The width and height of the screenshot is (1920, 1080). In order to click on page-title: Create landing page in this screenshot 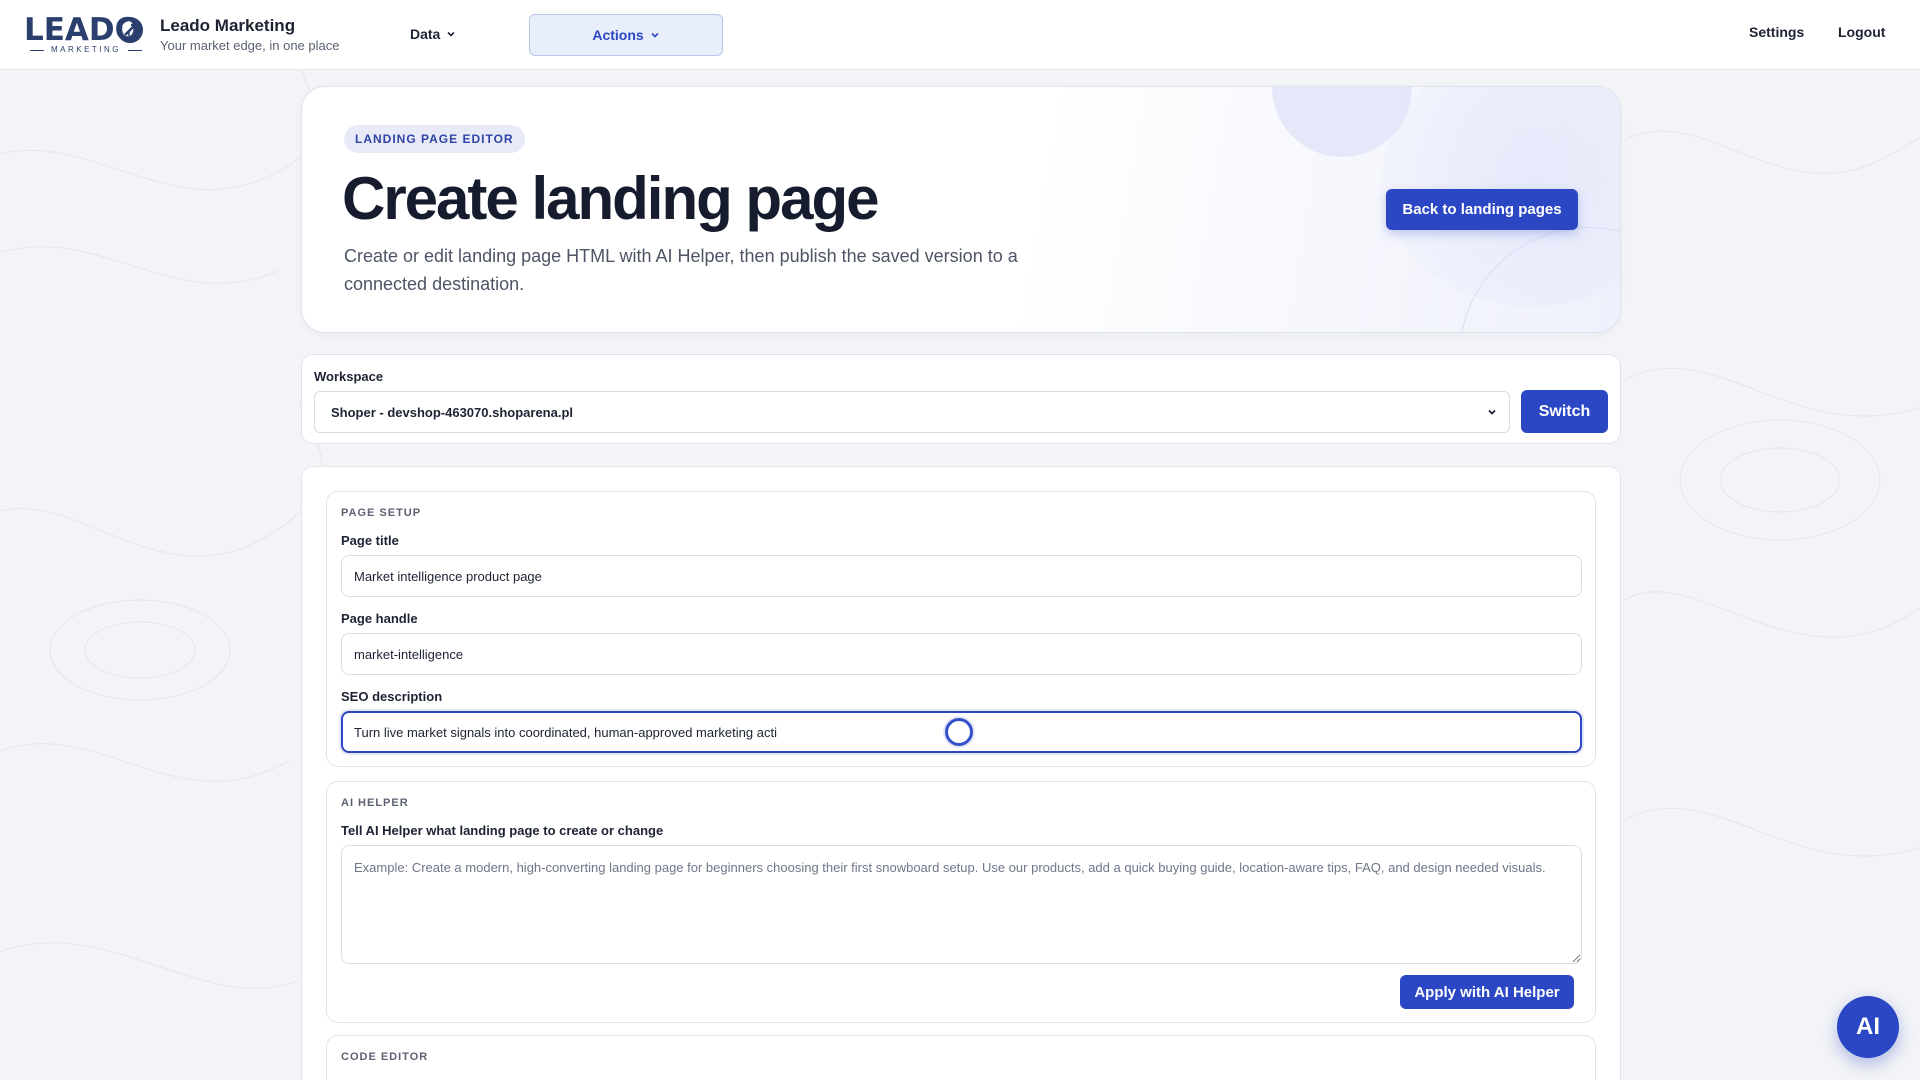, I will do `click(610, 198)`.